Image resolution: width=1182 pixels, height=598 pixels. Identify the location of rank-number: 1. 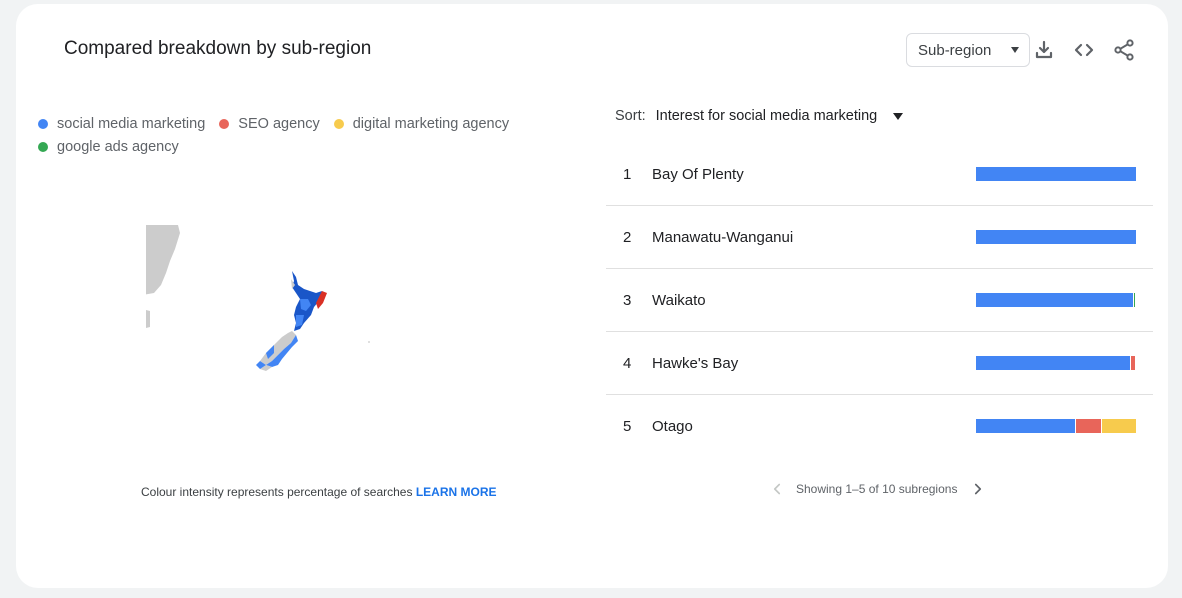
(627, 174).